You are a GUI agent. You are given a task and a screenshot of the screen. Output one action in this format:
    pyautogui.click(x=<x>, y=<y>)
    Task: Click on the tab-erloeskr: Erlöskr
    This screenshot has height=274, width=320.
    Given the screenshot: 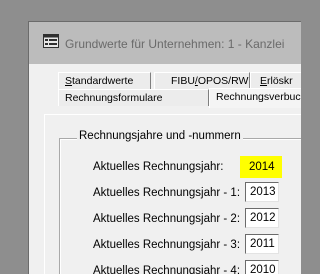 What is the action you would take?
    pyautogui.click(x=275, y=80)
    